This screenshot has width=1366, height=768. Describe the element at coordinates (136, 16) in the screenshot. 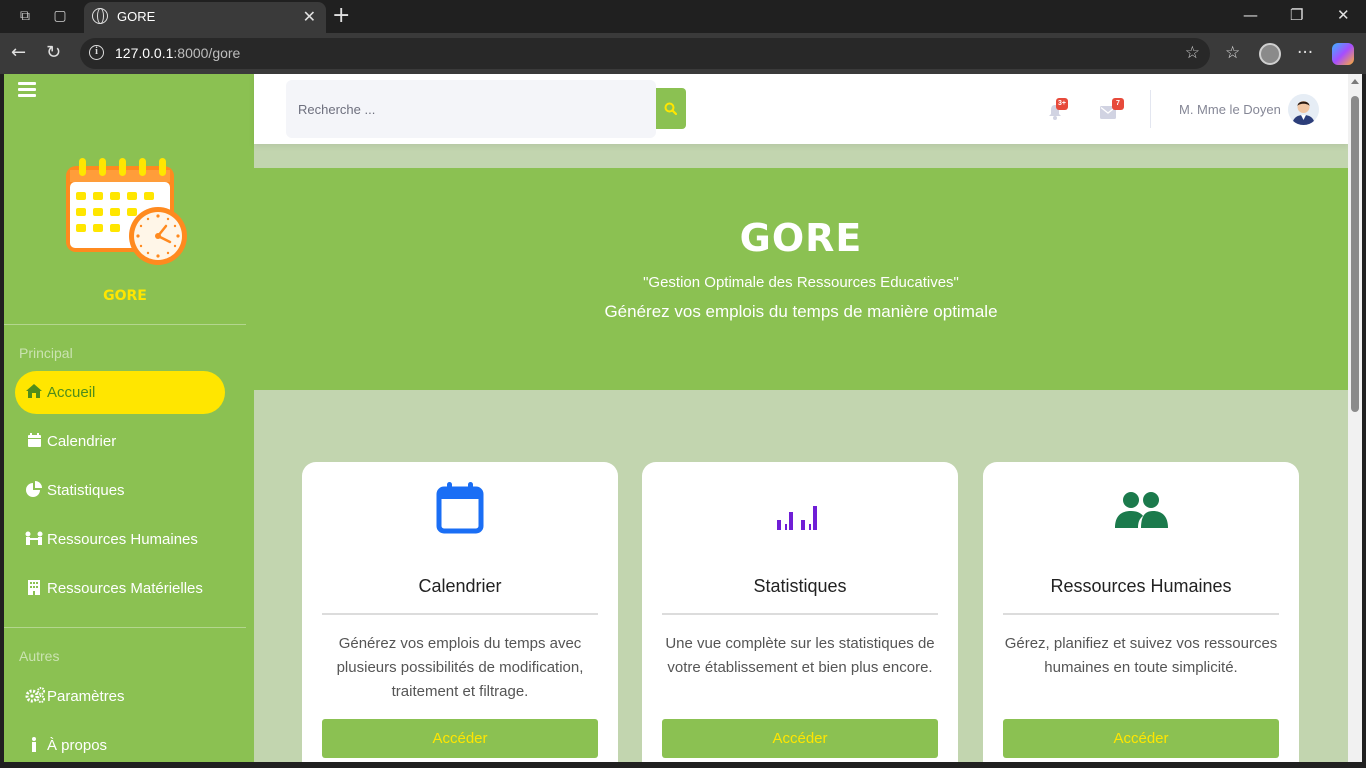

I see `tab-title: GORE` at that location.